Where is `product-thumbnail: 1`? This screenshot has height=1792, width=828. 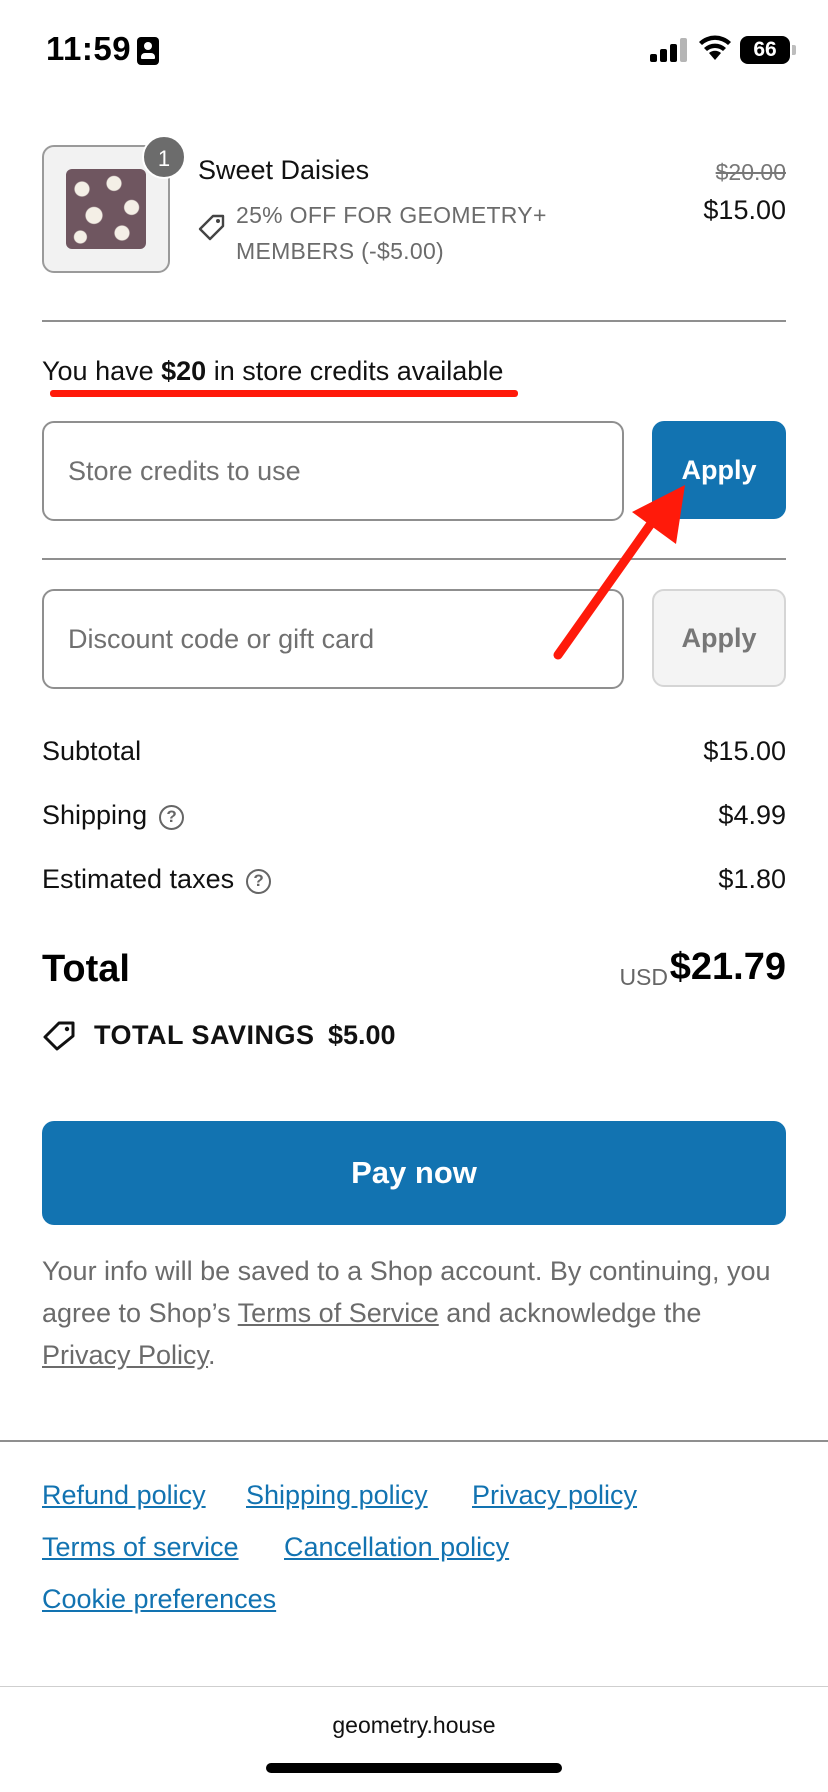
product-thumbnail: 1 is located at coordinates (114, 204).